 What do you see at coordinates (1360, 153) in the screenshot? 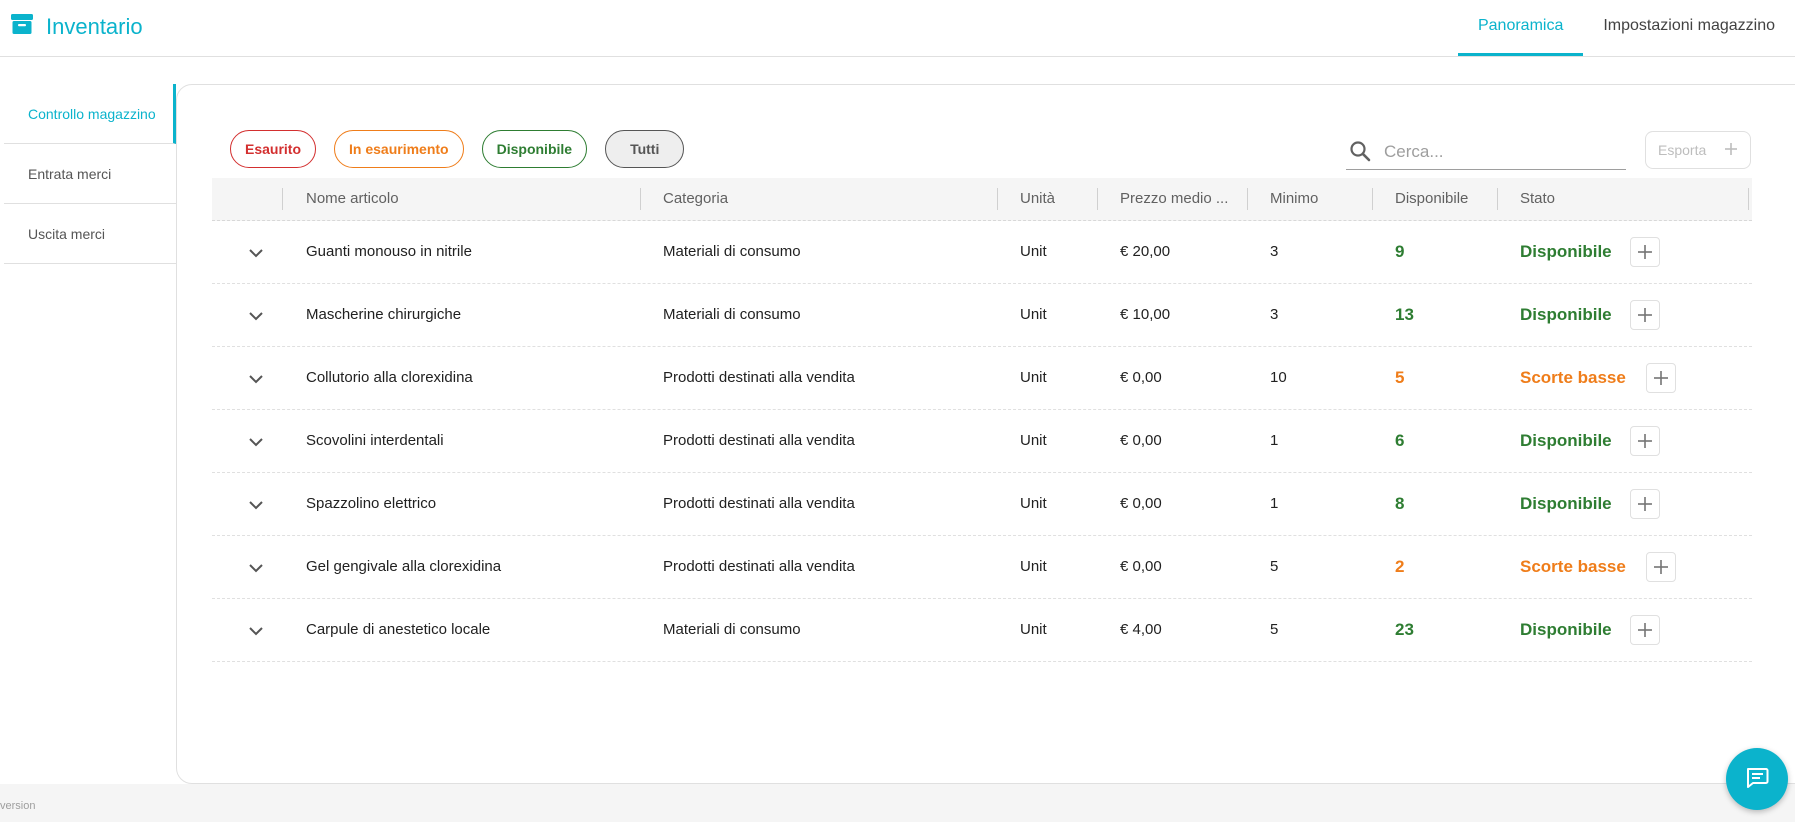
I see `search-icon` at bounding box center [1360, 153].